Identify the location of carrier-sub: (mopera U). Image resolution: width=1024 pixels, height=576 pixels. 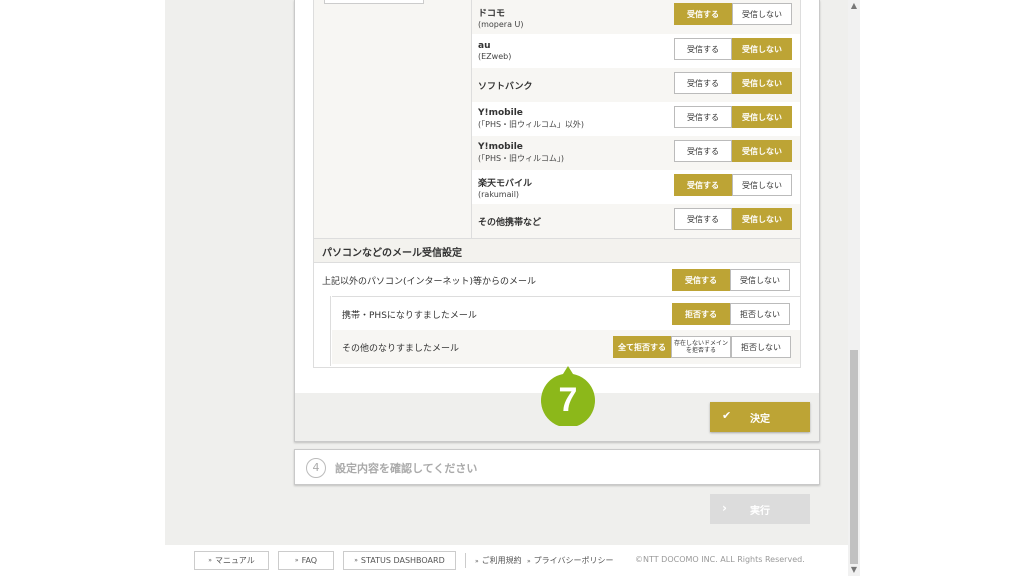
(501, 24).